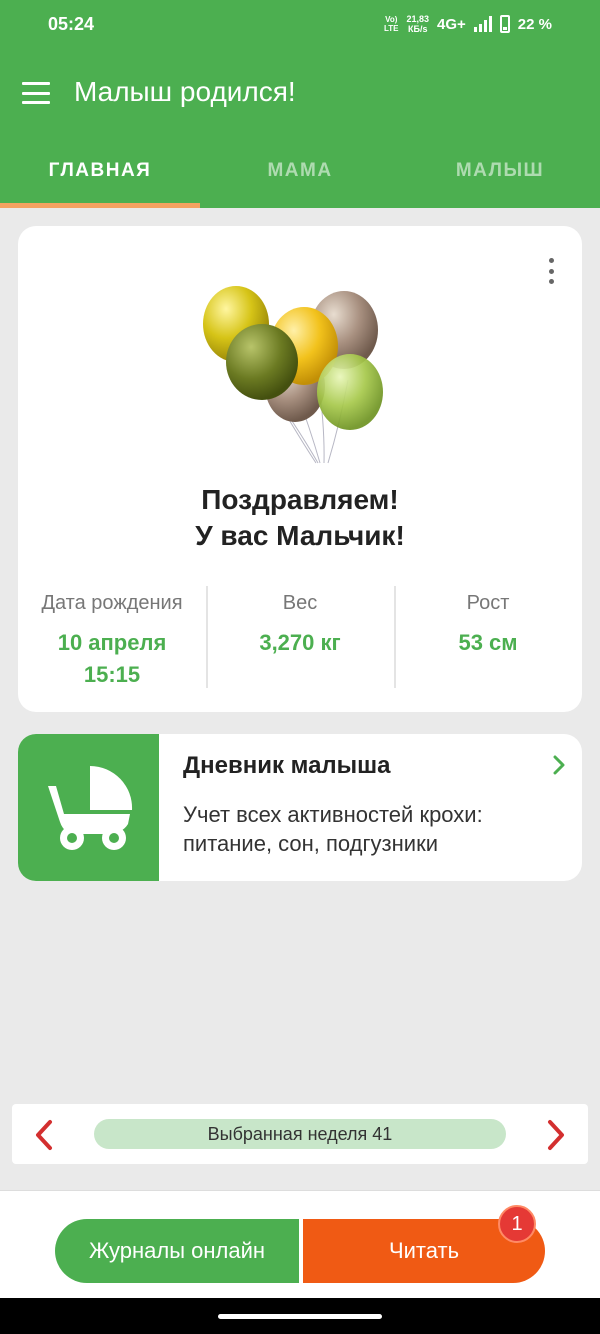 The image size is (600, 1334). I want to click on status-indicators: Vo) LTE 21,83 КБ/s 4G+ 22 %, so click(468, 24).